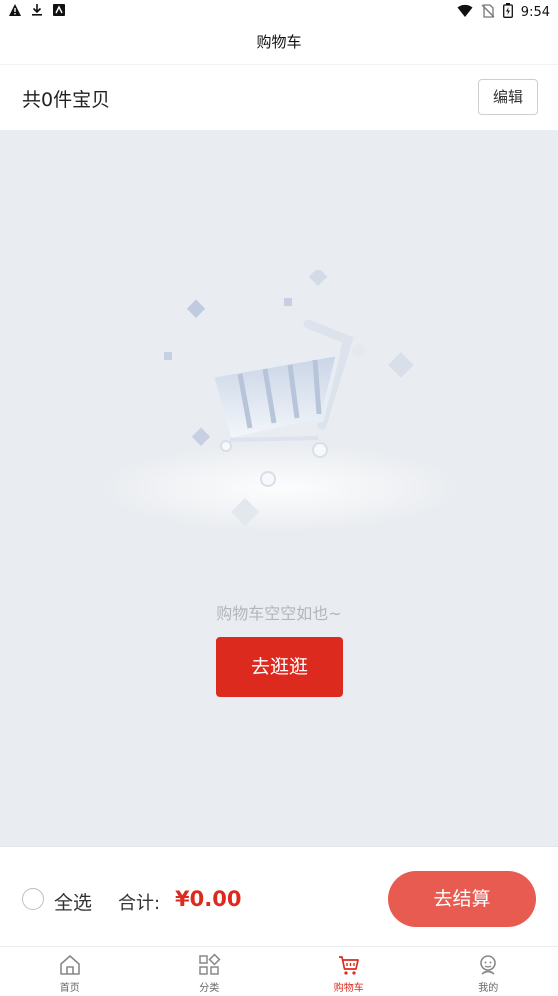 The image size is (558, 996). What do you see at coordinates (33, 899) in the screenshot?
I see `select-all-radio` at bounding box center [33, 899].